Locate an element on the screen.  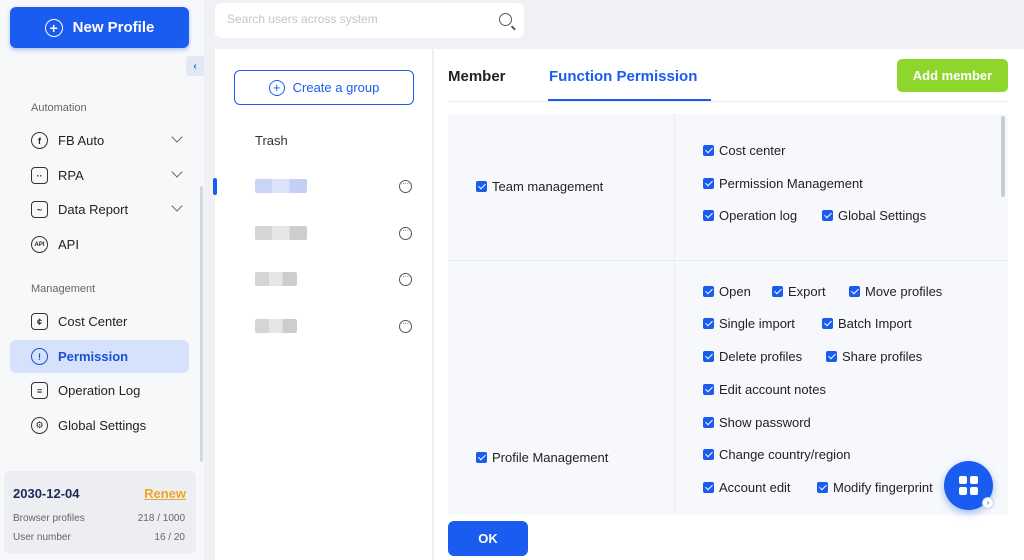
checkbox-cost-center: Cost center is located at coordinates (744, 150).